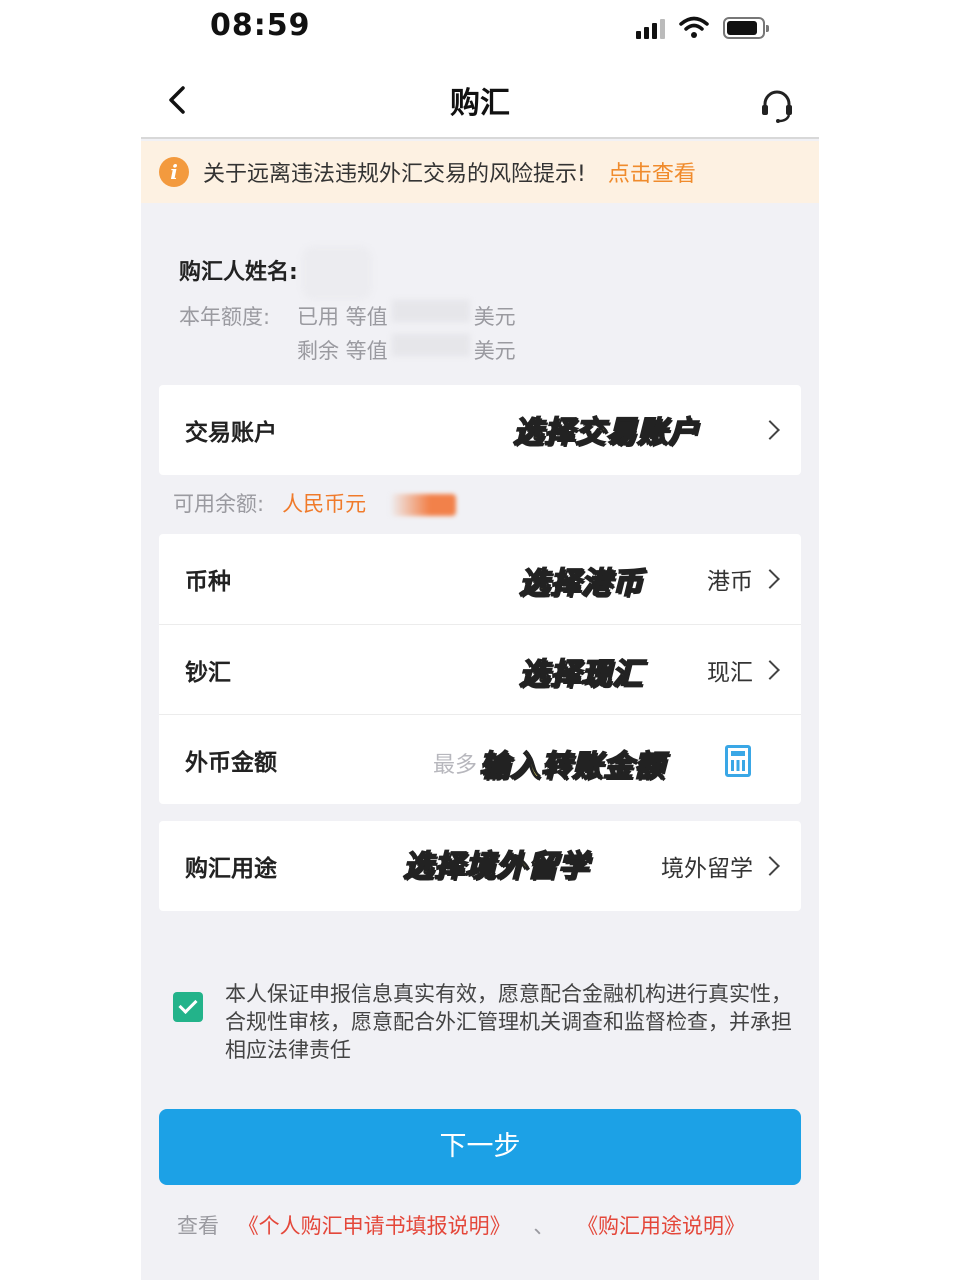 The width and height of the screenshot is (960, 1280). Describe the element at coordinates (650, 28) in the screenshot. I see `signal-icon` at that location.